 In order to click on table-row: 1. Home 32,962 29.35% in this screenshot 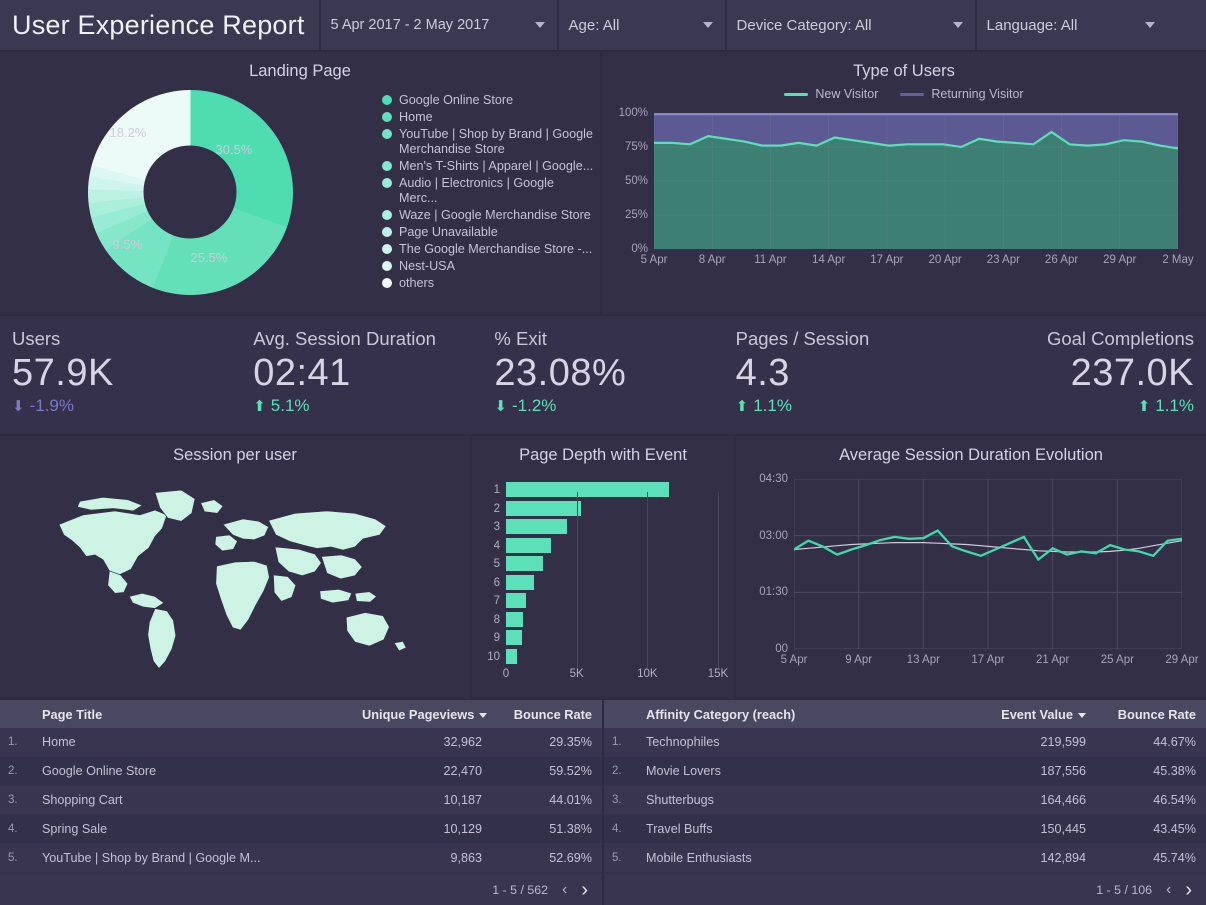, I will do `click(301, 742)`.